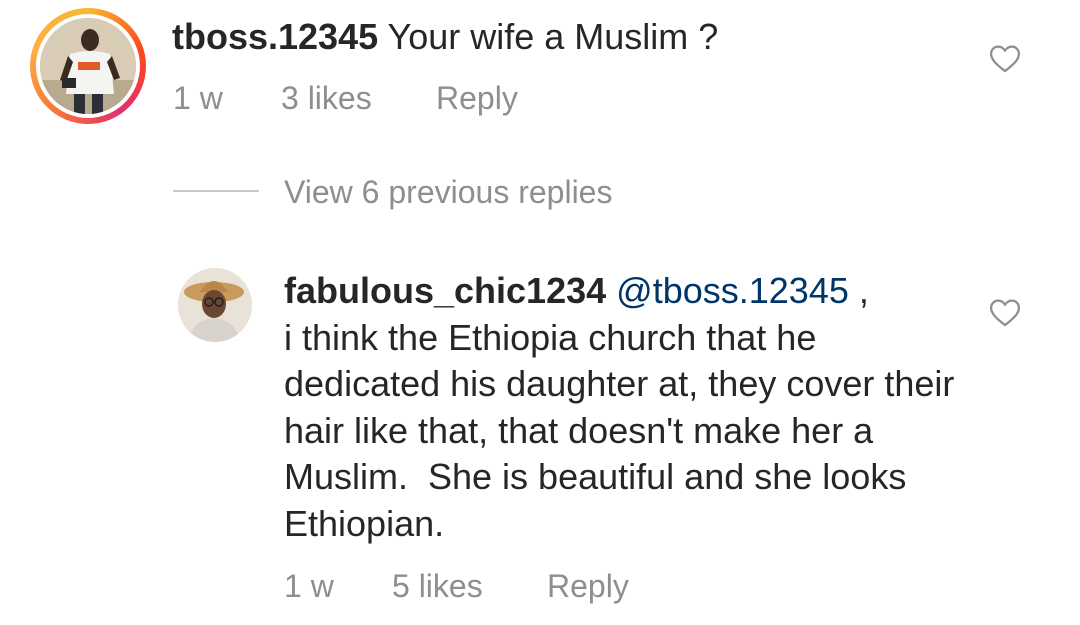  I want to click on view-previous-replies-link: View 6 previous replies, so click(448, 192).